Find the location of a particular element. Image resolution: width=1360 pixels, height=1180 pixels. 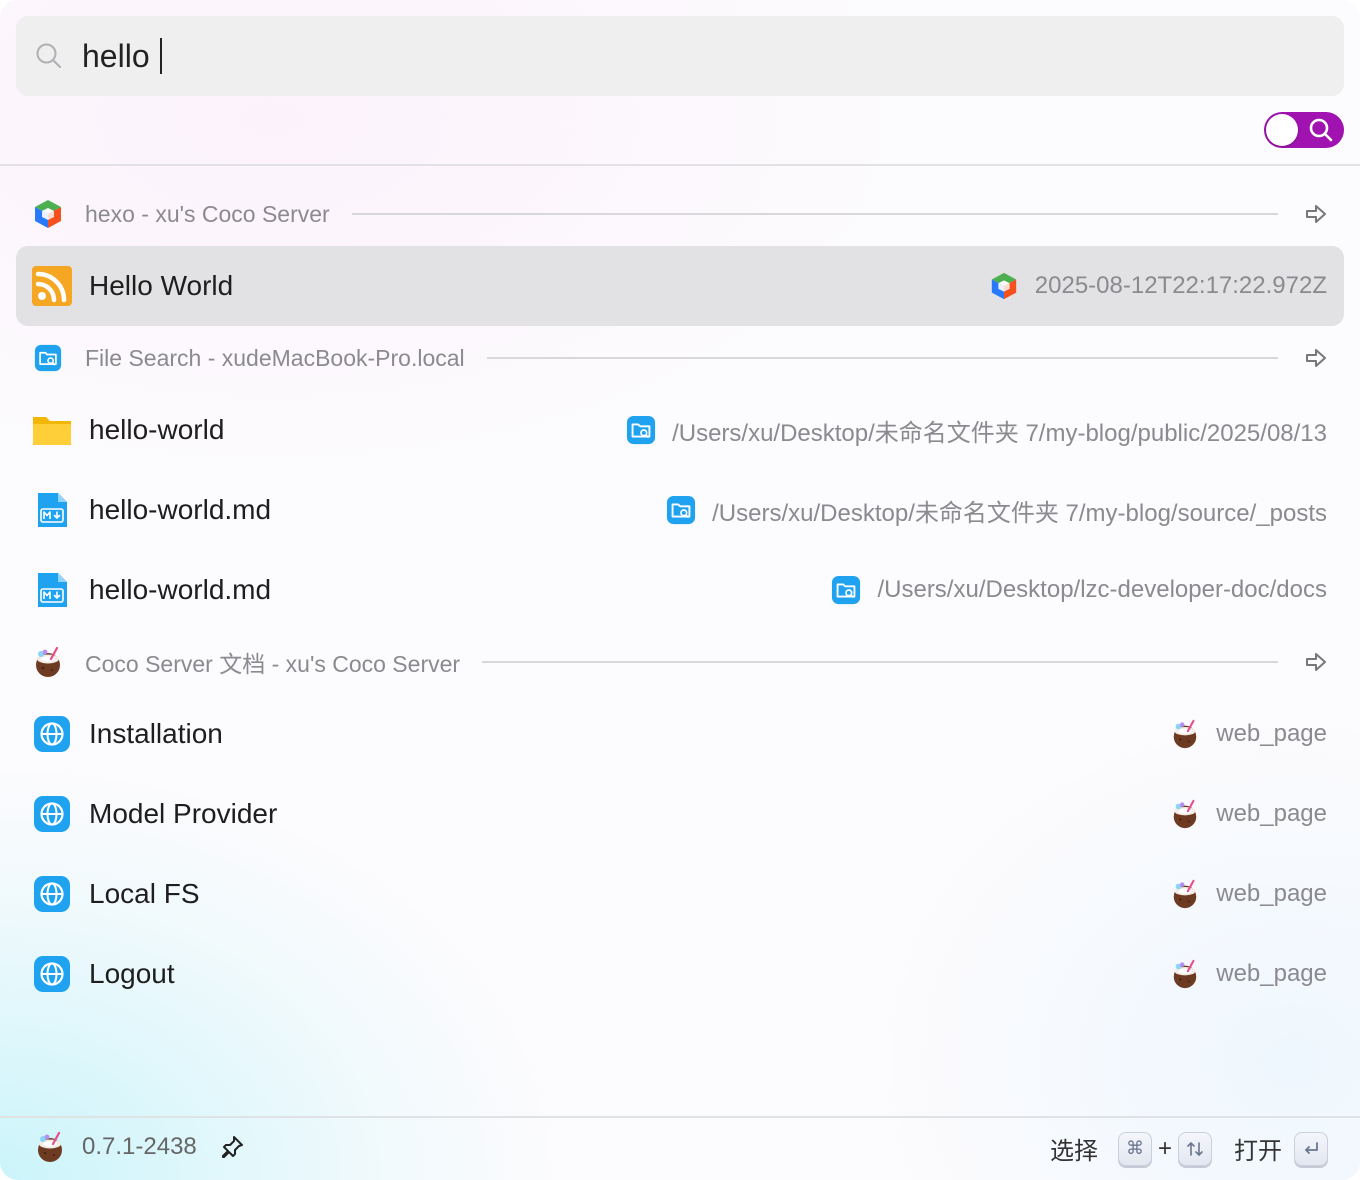

result-row: Model Provider web_page is located at coordinates (680, 814).